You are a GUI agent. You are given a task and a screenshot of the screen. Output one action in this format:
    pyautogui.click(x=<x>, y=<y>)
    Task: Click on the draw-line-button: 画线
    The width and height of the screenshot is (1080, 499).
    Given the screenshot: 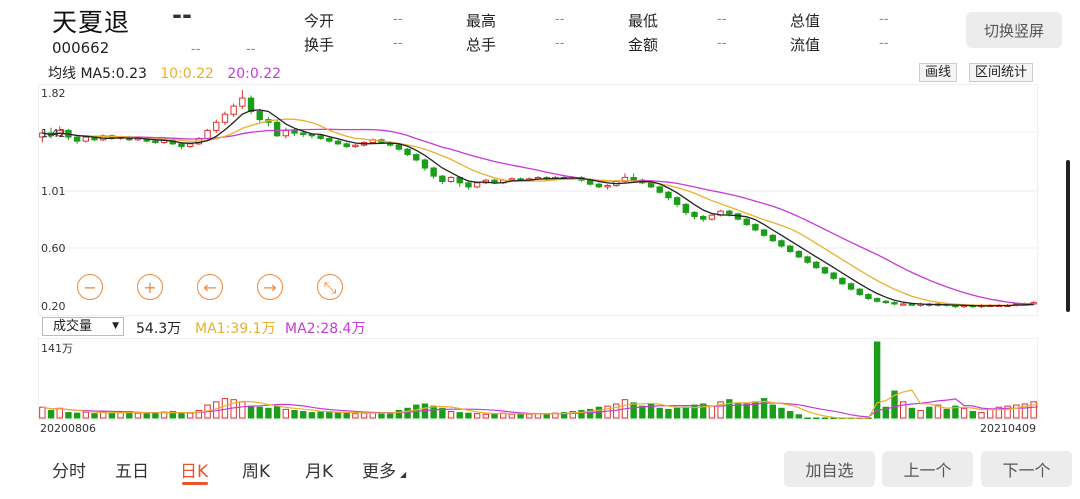 What is the action you would take?
    pyautogui.click(x=938, y=72)
    